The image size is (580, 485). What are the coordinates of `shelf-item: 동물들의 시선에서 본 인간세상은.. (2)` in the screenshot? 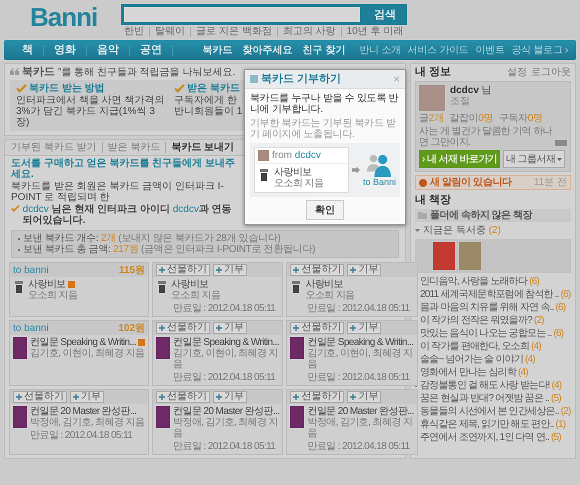 It's located at (495, 411).